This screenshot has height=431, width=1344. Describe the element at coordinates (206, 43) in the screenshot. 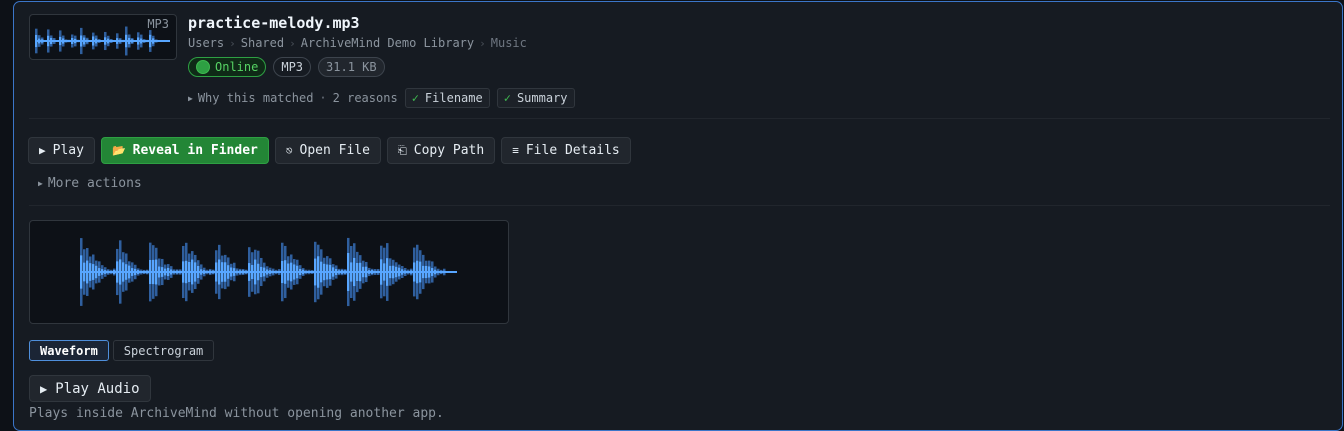

I see `breadcrumb-item: Users` at that location.